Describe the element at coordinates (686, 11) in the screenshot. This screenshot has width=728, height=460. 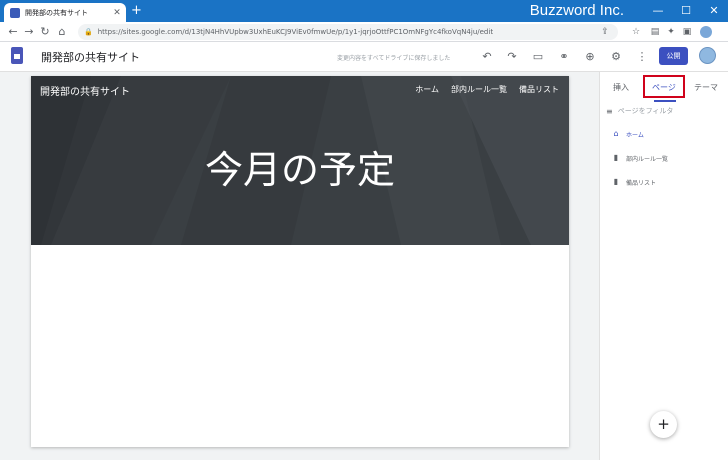
I see `maximize-button: ☐` at that location.